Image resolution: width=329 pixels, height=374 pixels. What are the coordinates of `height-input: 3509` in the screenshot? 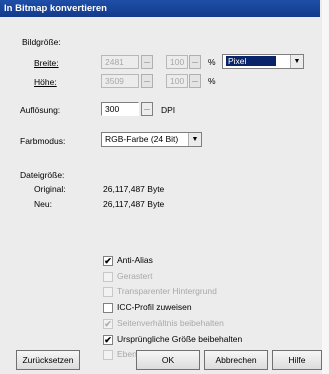 It's located at (120, 81).